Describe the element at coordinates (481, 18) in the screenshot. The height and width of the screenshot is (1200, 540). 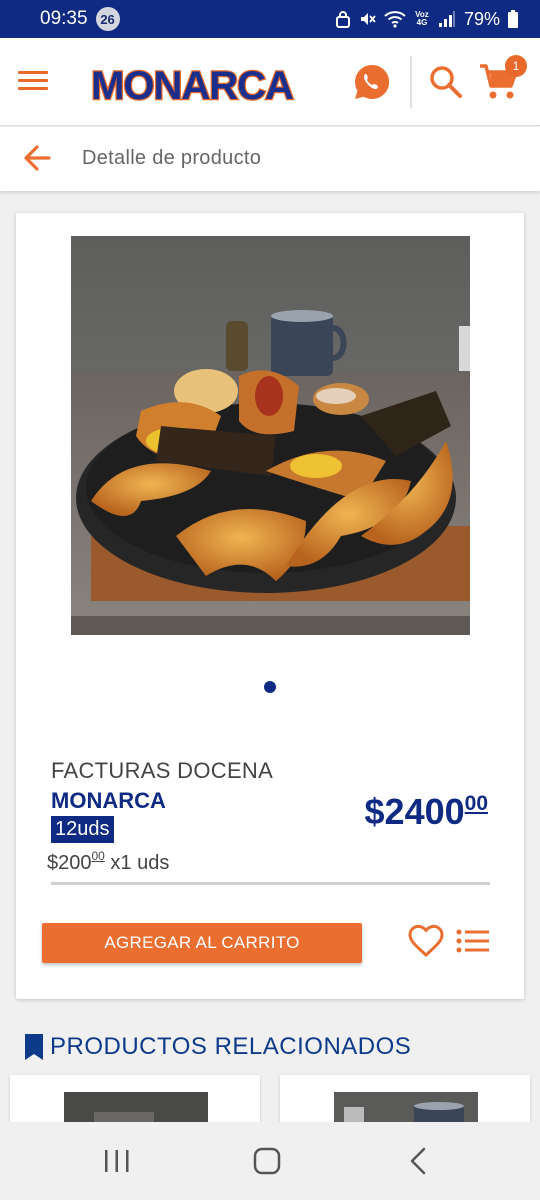
I see `battery-percent: 79%` at that location.